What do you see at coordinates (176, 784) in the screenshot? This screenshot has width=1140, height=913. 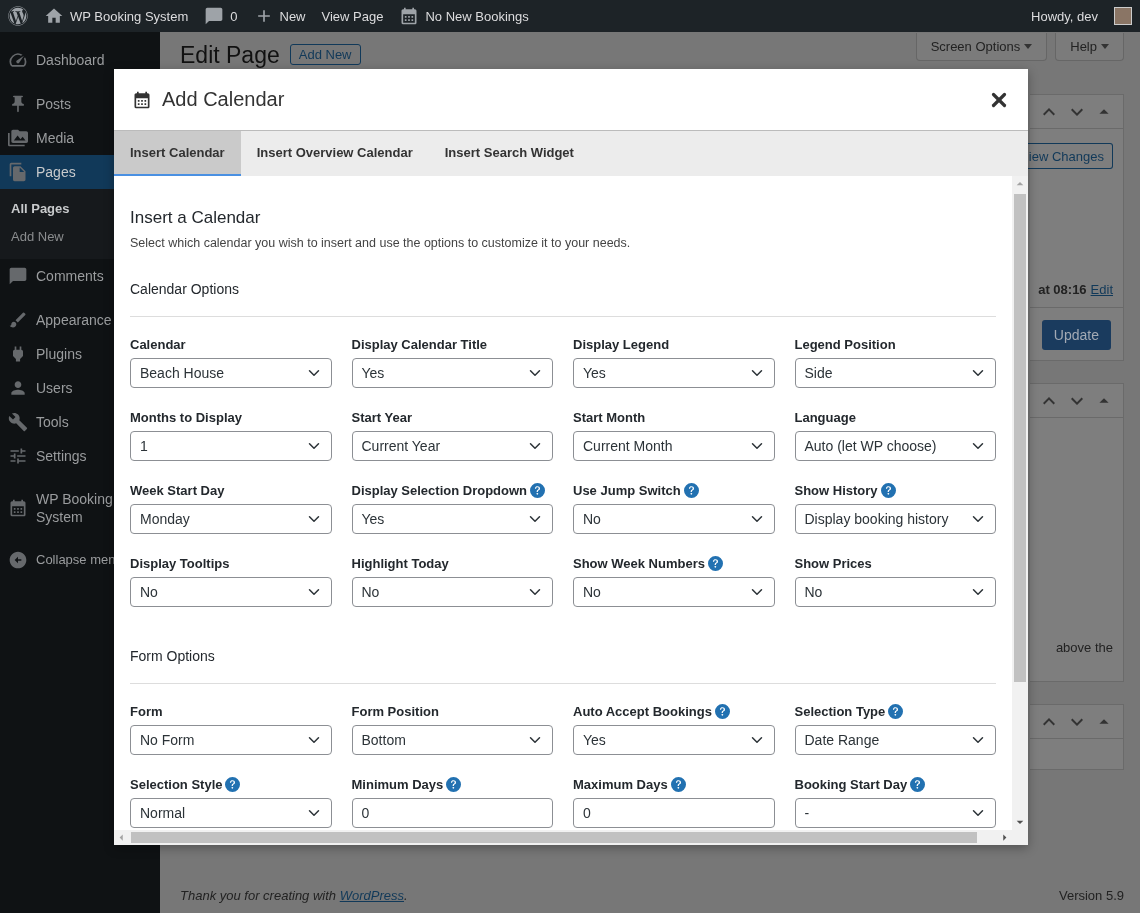 I see `field-label: Selection Style` at bounding box center [176, 784].